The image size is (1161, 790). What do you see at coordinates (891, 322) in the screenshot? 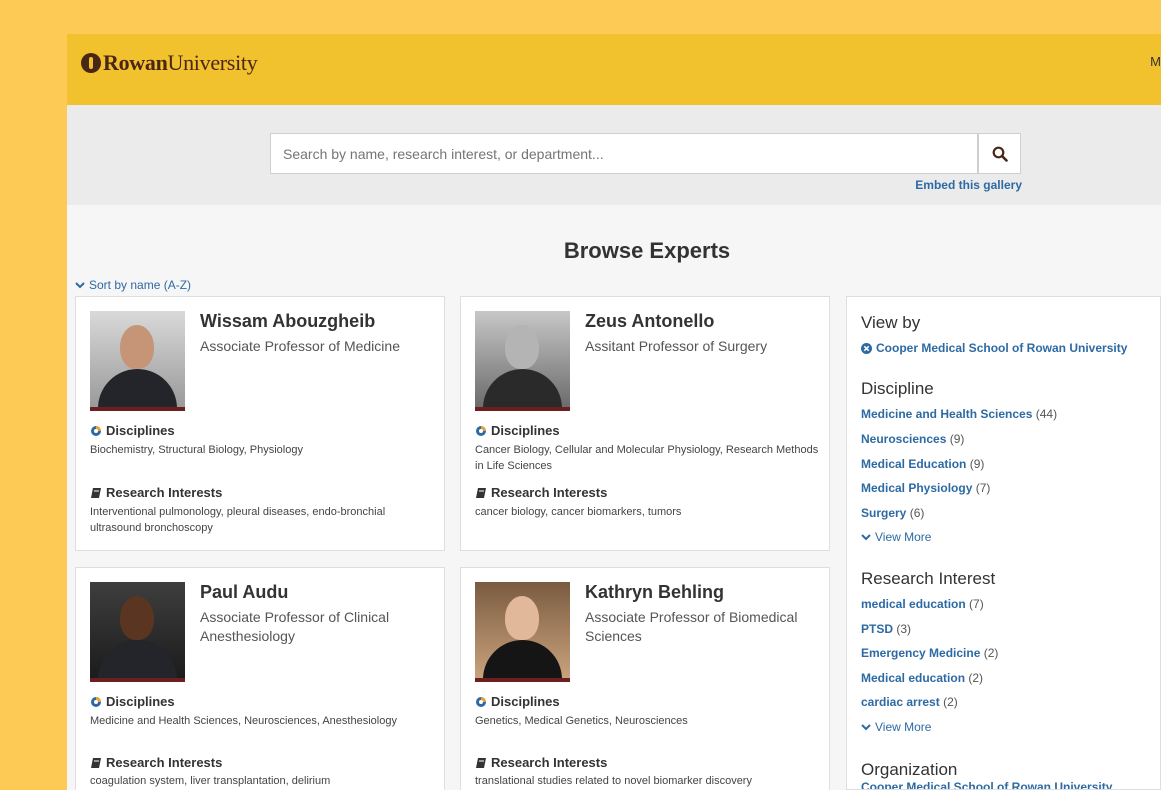
I see `view-by-heading: View by` at bounding box center [891, 322].